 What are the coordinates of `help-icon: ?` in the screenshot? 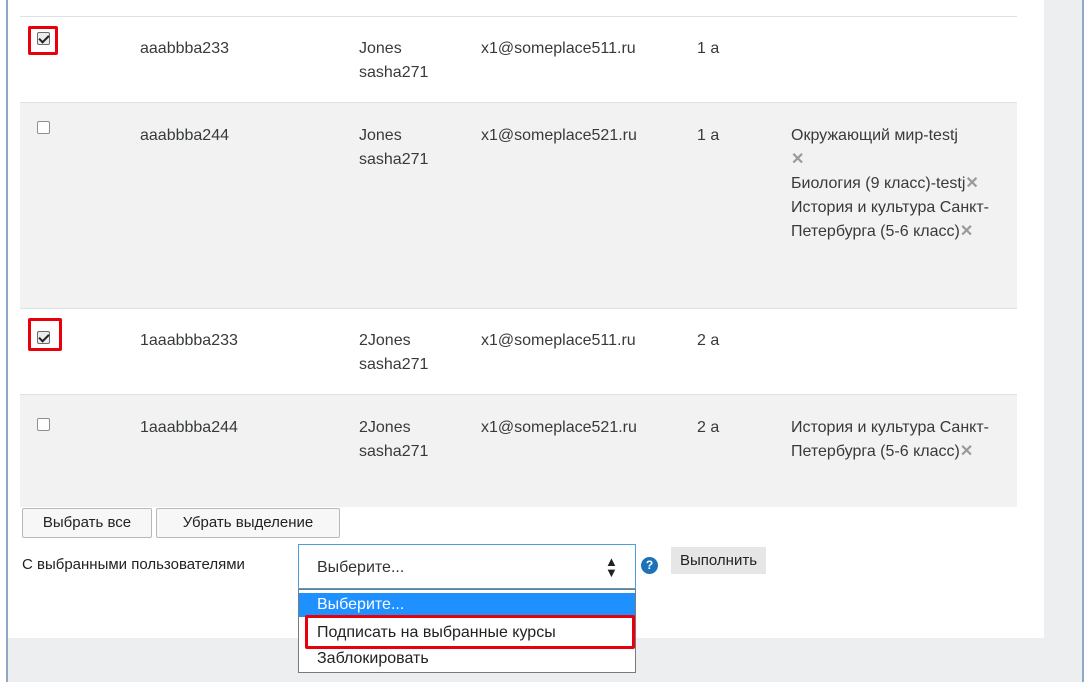 It's located at (649, 565).